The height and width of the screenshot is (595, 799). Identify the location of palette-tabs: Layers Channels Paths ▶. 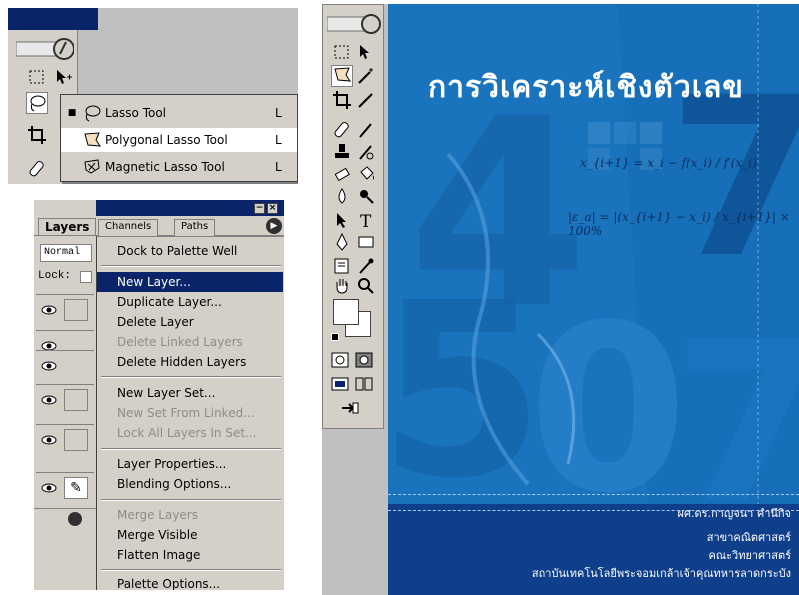
(159, 226).